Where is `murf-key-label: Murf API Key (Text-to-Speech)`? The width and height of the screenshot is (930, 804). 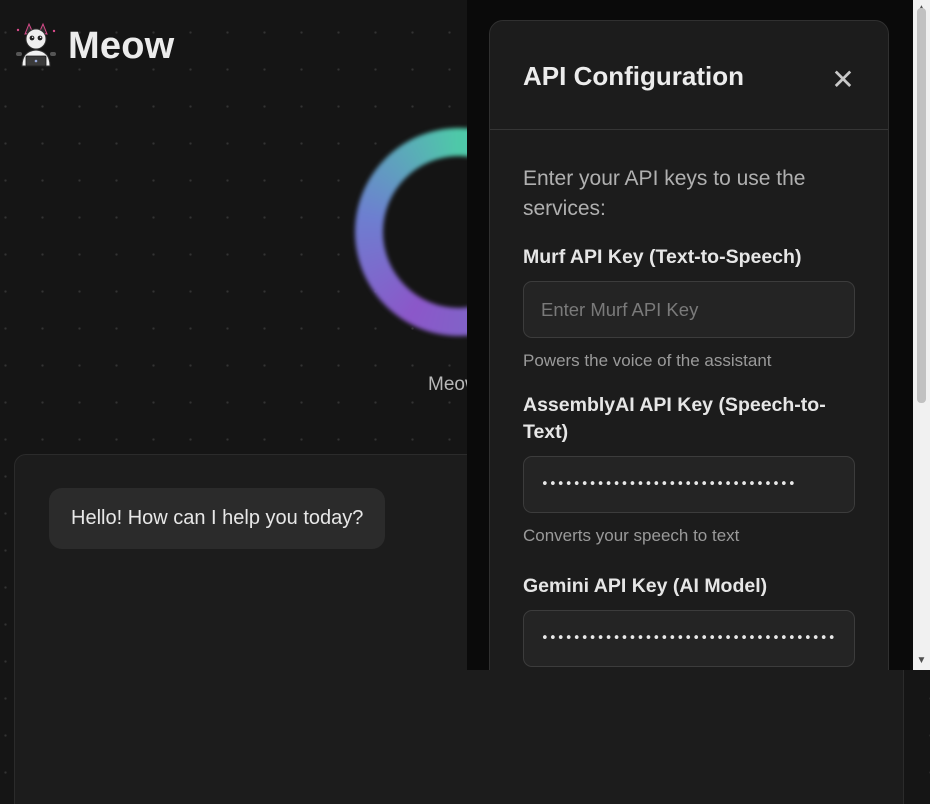
murf-key-label: Murf API Key (Text-to-Speech) is located at coordinates (662, 257).